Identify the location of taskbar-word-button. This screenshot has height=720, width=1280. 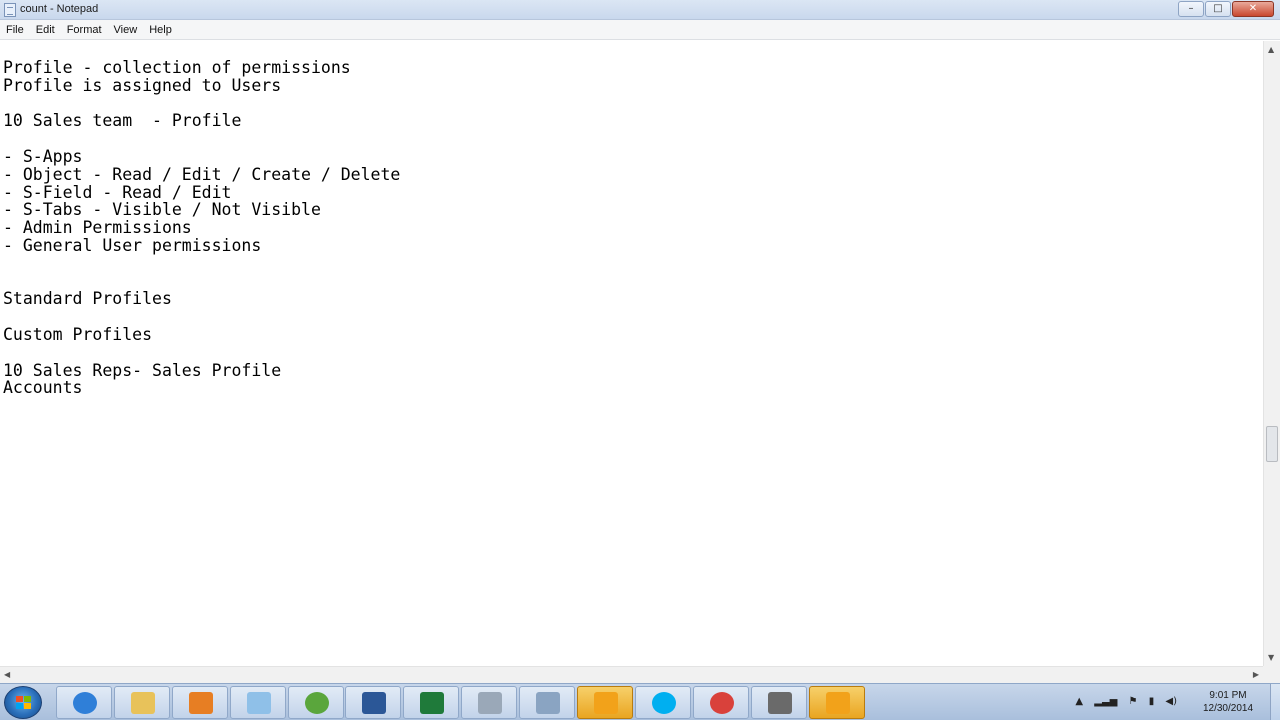
(373, 702).